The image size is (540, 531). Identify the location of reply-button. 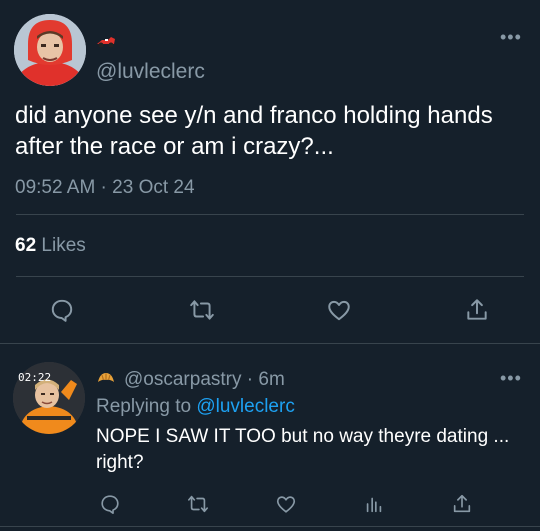
(62, 310).